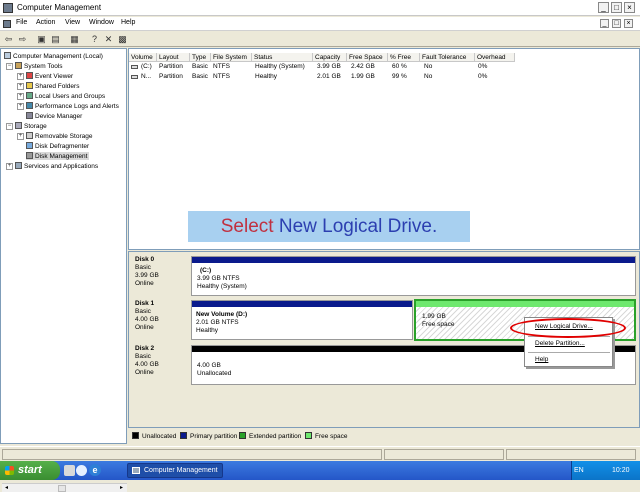 The width and height of the screenshot is (640, 492). I want to click on tree-item-performance-logs: Performance Logs and Alerts, so click(72, 106).